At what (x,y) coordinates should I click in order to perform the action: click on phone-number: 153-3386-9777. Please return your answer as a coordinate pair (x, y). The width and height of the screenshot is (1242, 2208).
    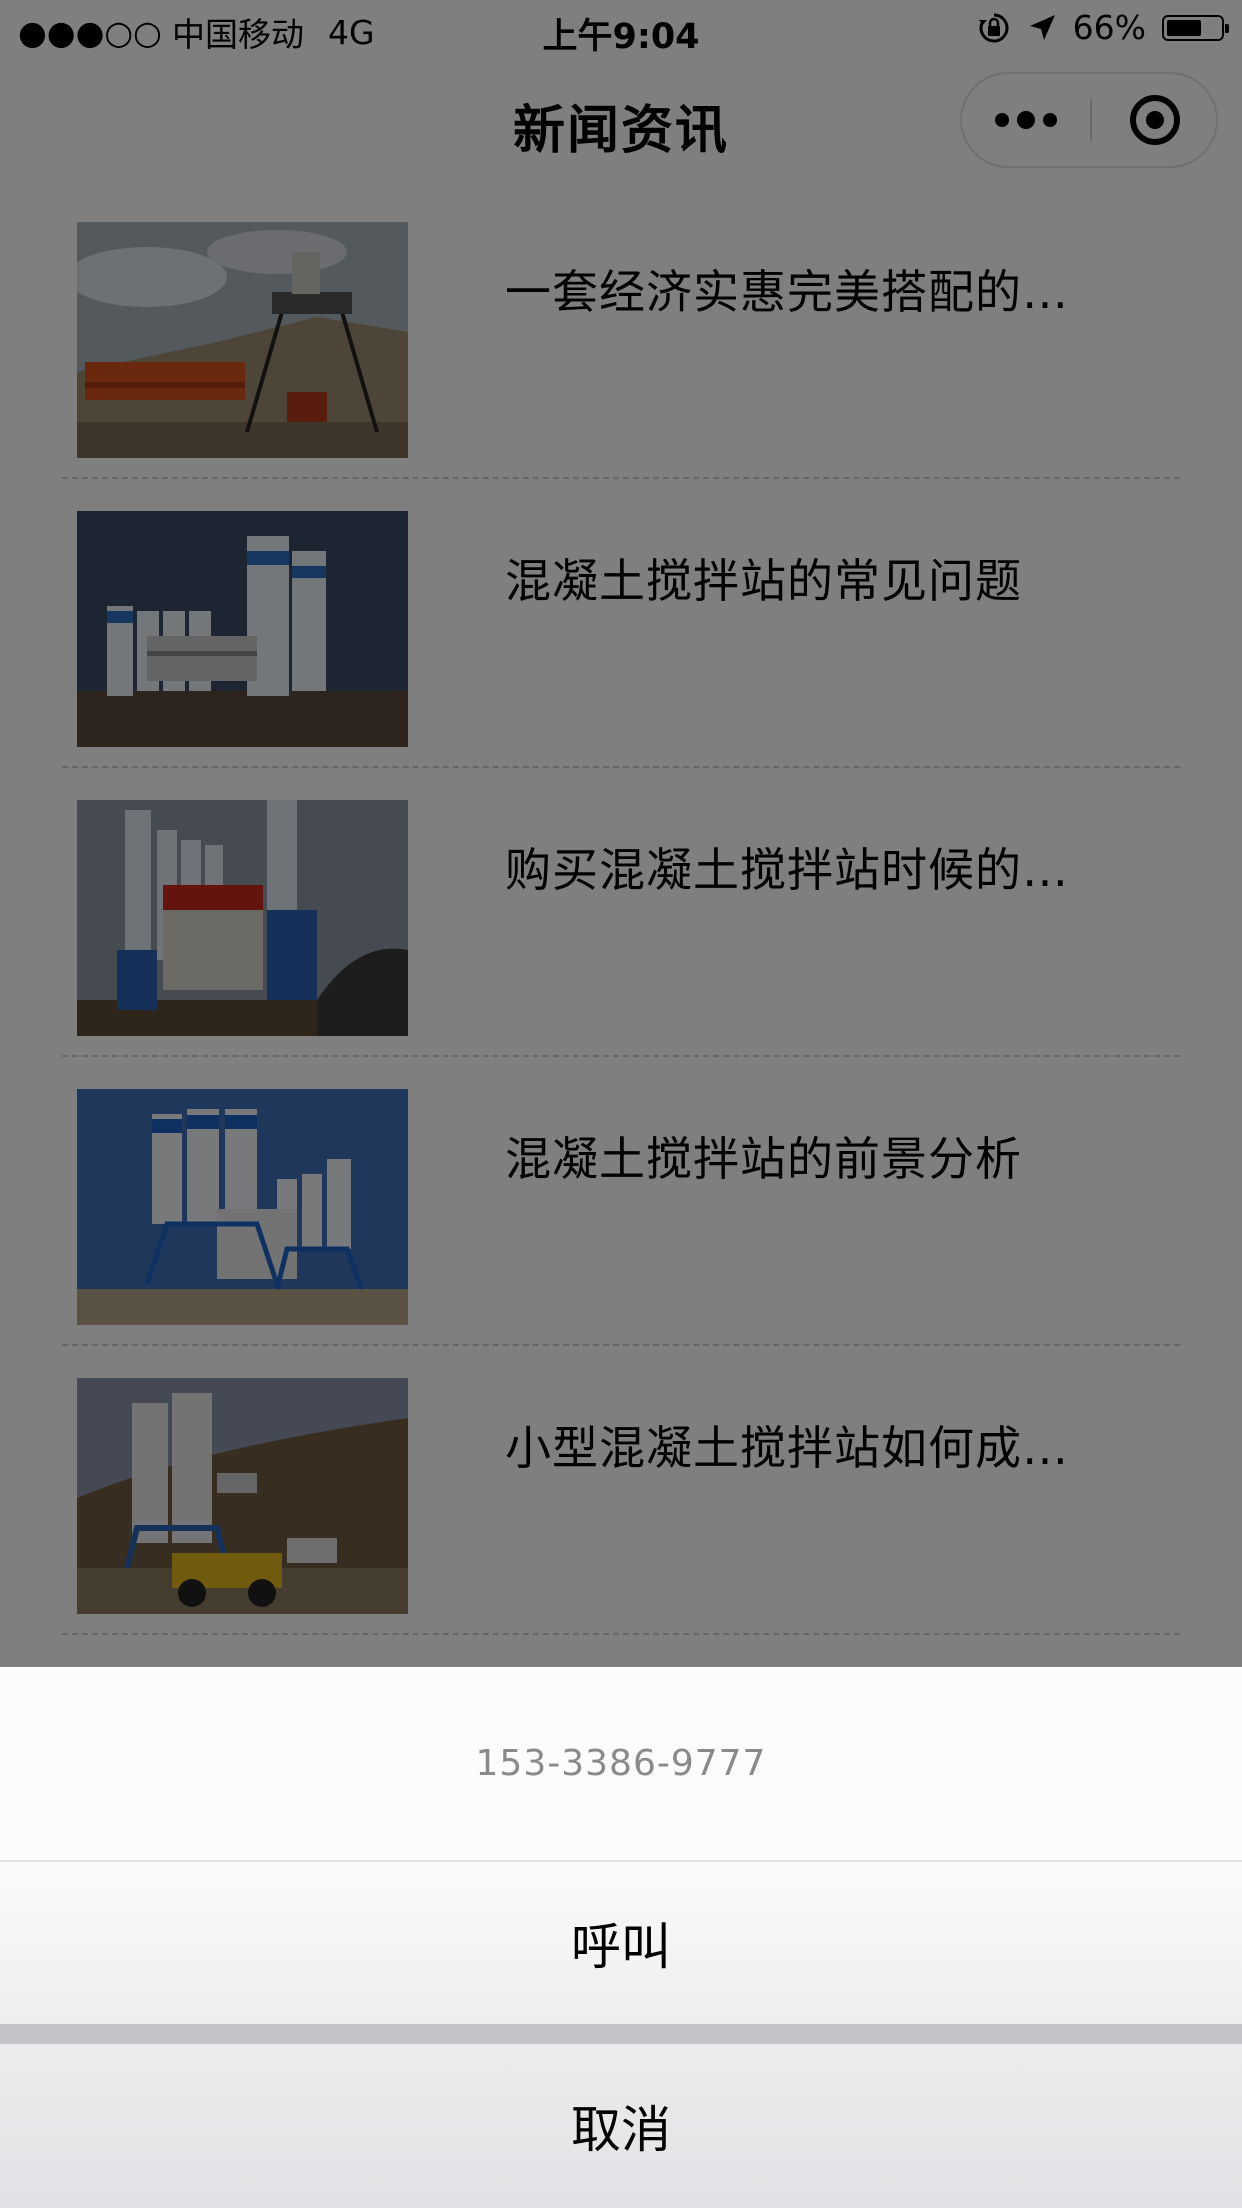
    Looking at the image, I should click on (621, 1763).